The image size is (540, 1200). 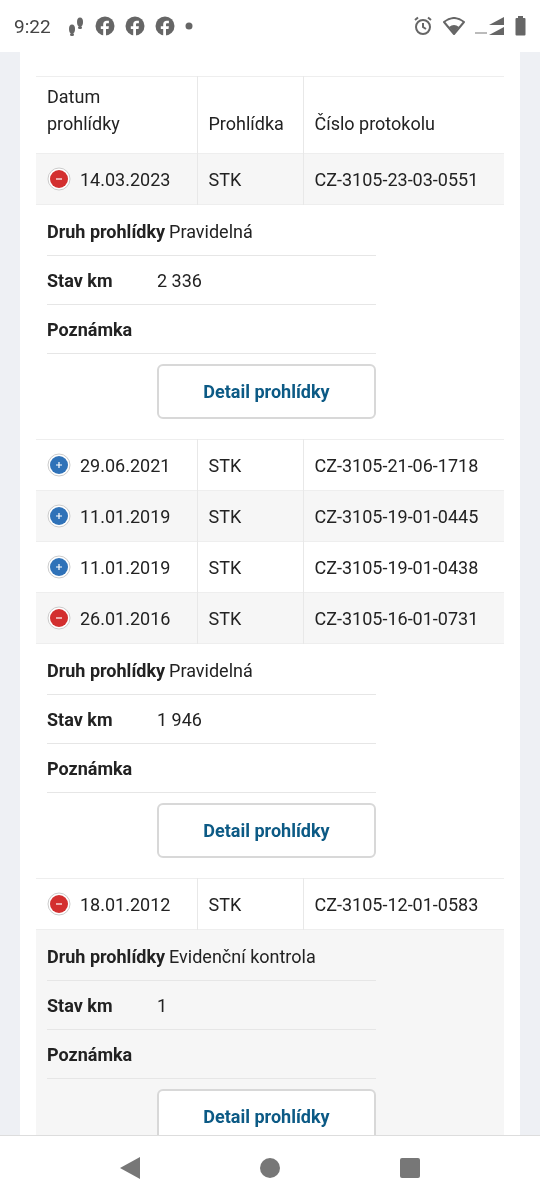 I want to click on home-icon, so click(x=270, y=1168).